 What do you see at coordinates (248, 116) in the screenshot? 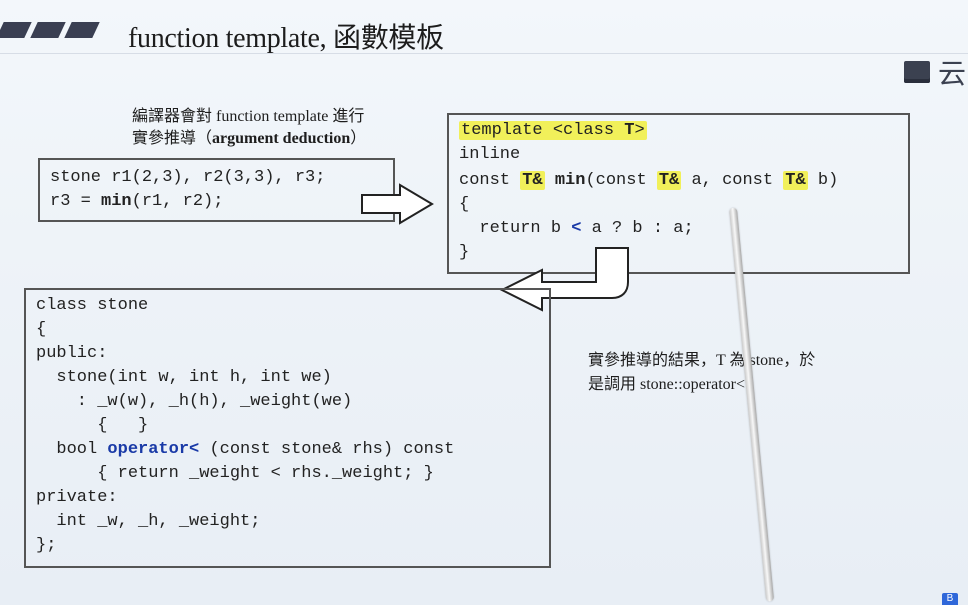
I see `note-line-1: 編譯器會對 function template 進行` at bounding box center [248, 116].